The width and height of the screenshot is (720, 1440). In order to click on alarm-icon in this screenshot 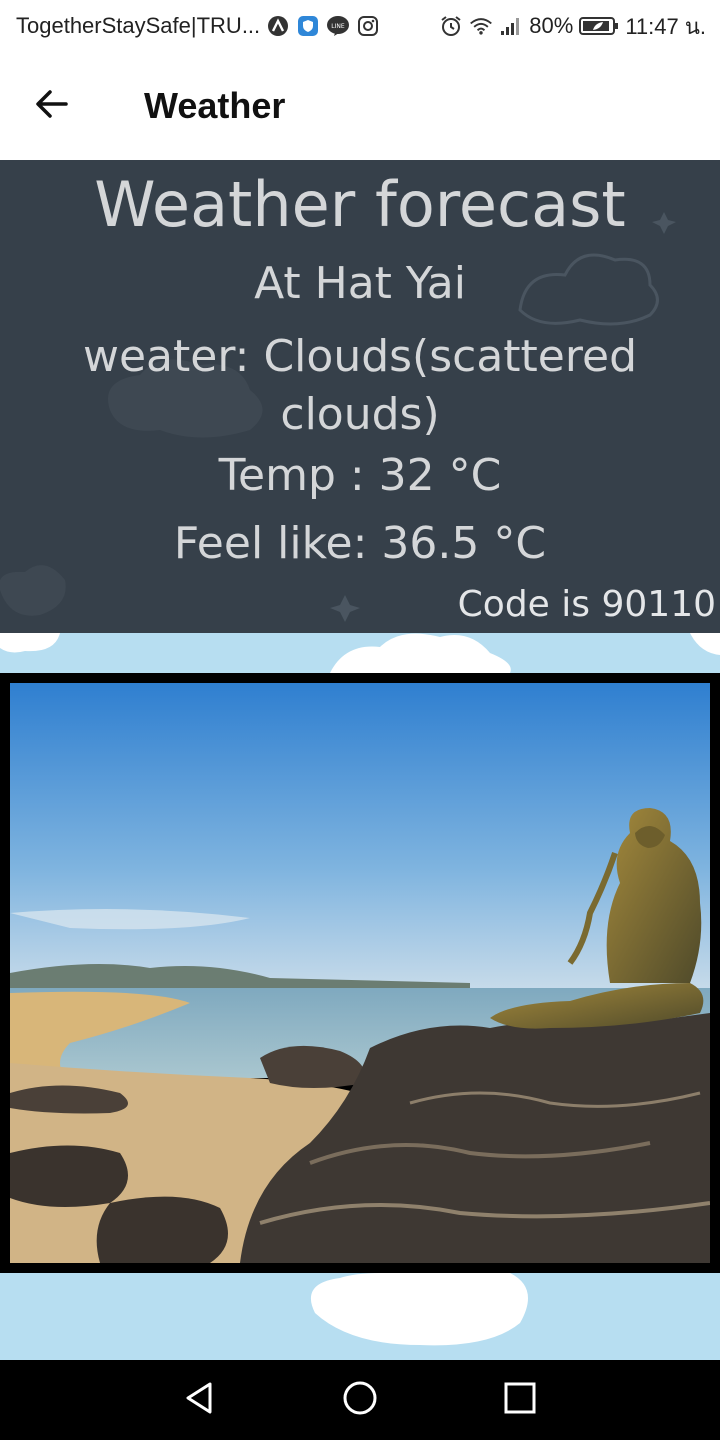, I will do `click(451, 26)`.